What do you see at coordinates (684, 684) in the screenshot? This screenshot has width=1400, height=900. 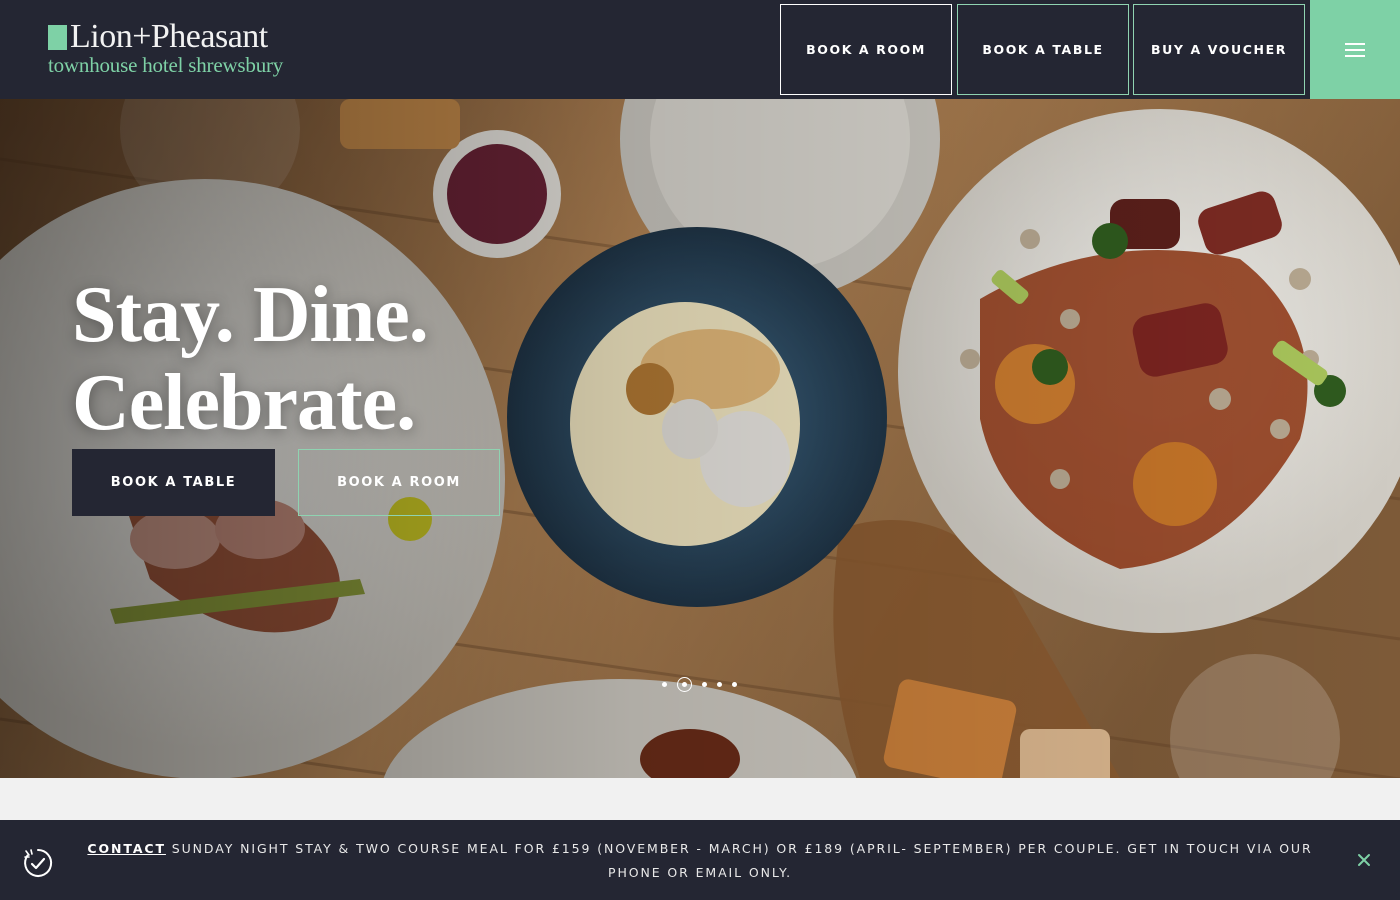 I see `slider-dot-2-active` at bounding box center [684, 684].